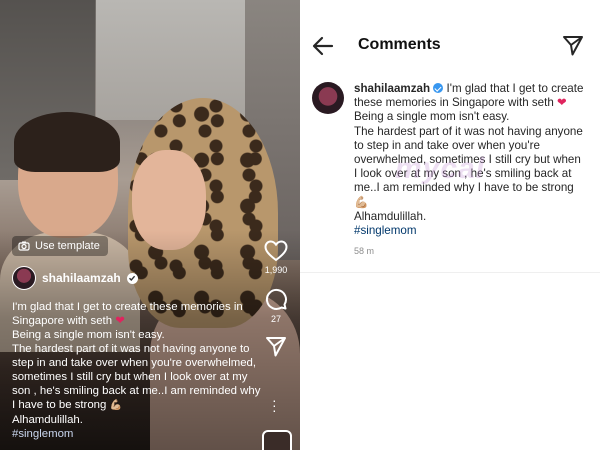  I want to click on child-figure-hair, so click(67, 142).